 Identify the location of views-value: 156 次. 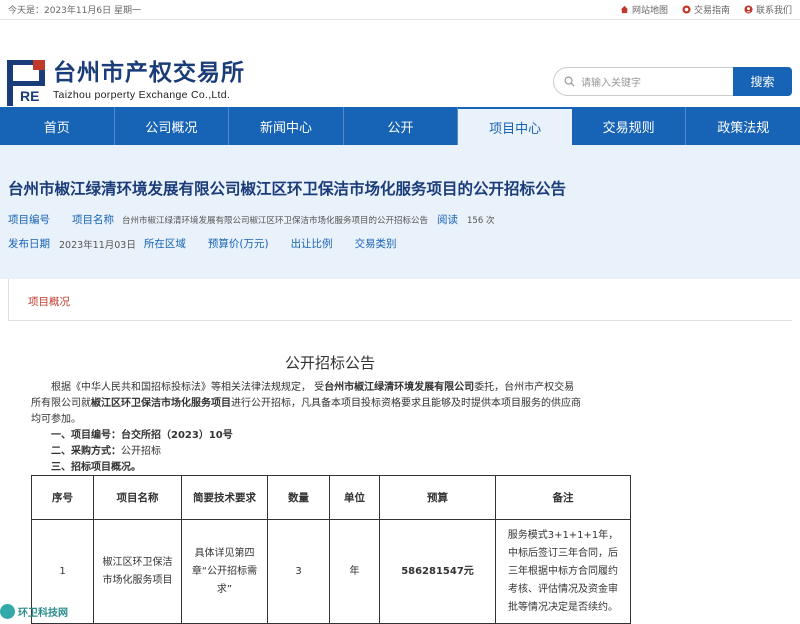
(481, 220).